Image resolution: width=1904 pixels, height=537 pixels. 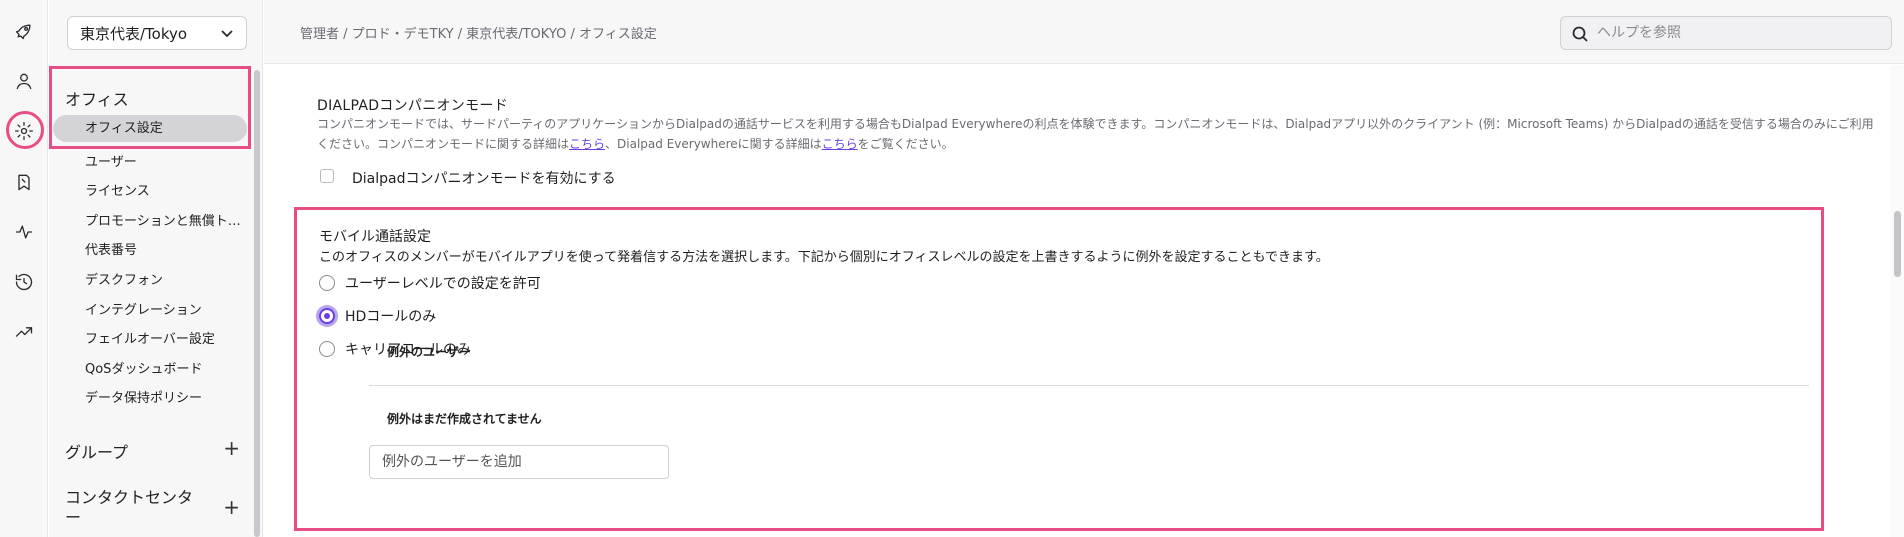 I want to click on trending-icon, so click(x=24, y=332).